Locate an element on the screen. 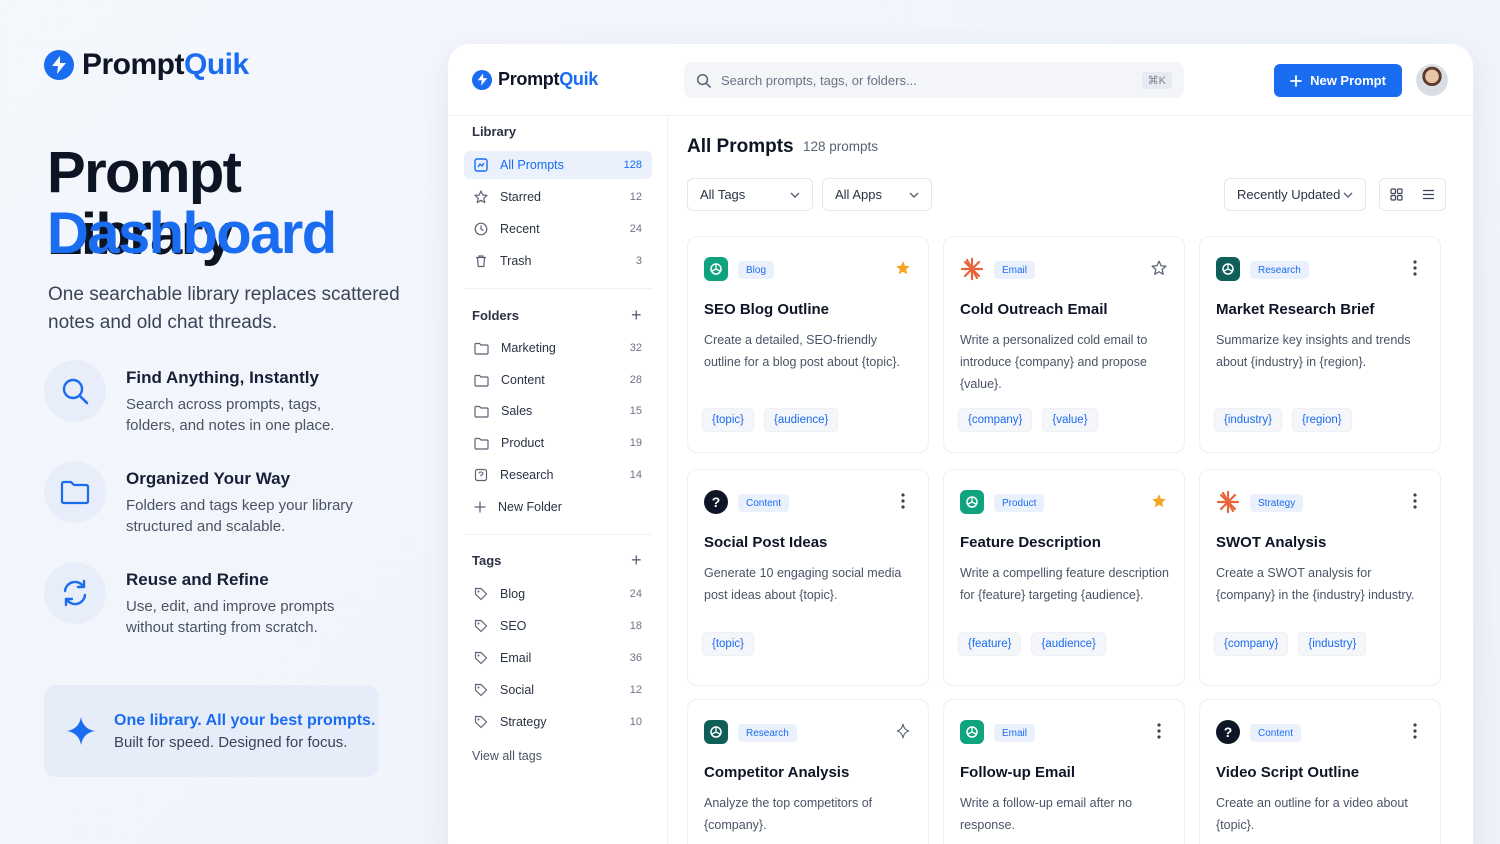  sidebar-item-label: Blog is located at coordinates (513, 594).